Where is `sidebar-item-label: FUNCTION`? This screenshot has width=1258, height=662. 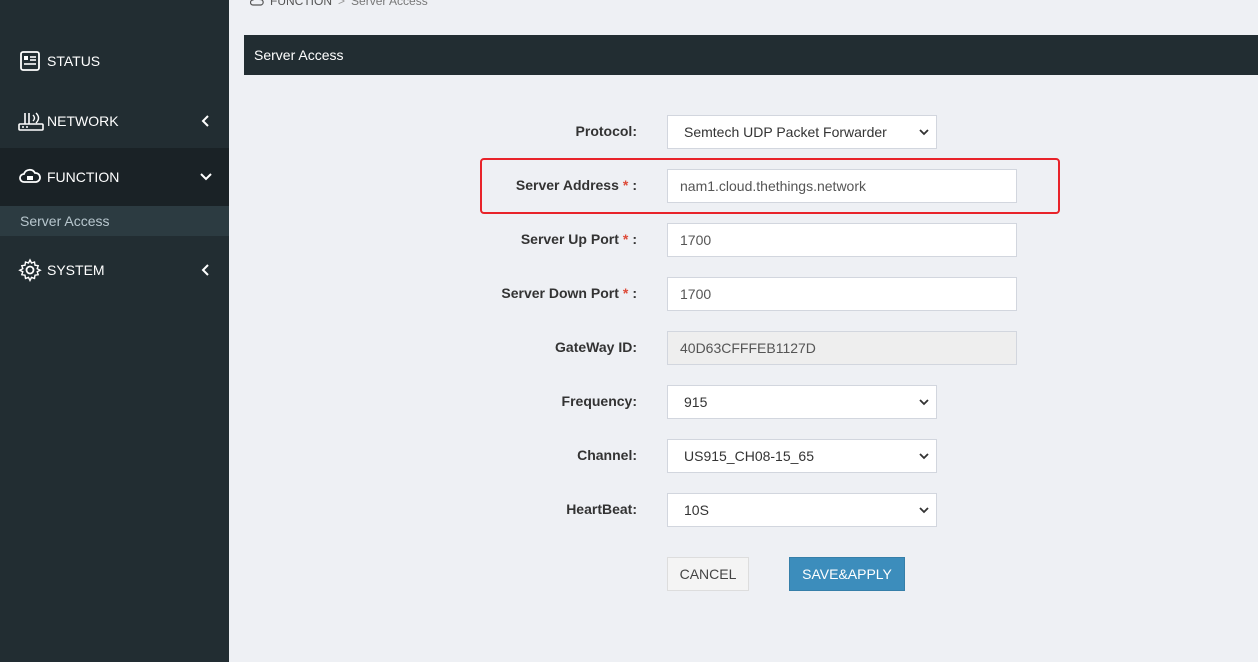 sidebar-item-label: FUNCTION is located at coordinates (83, 177).